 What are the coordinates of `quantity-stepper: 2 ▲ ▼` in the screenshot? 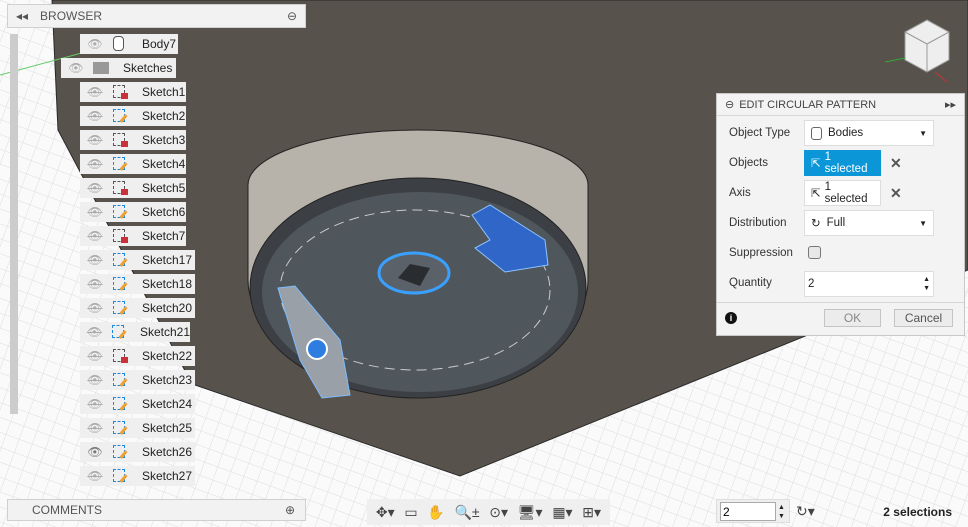 It's located at (869, 284).